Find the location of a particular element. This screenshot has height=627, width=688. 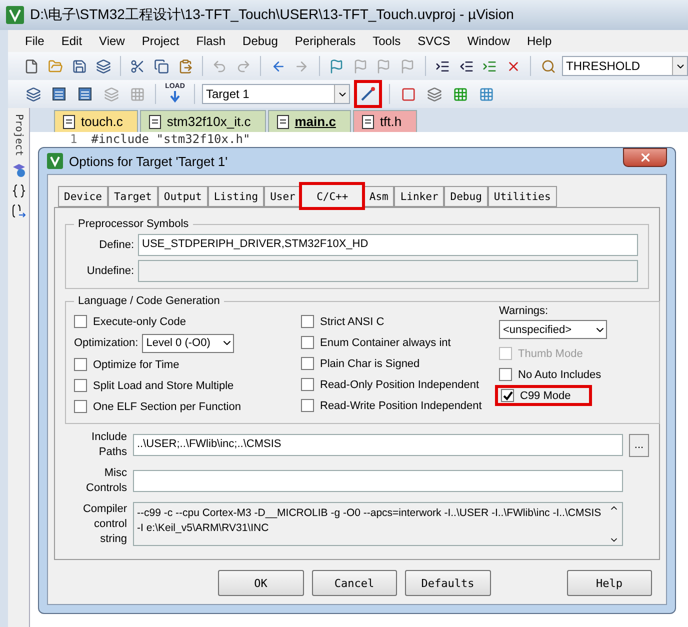

group-title: Preprocessor Symbols is located at coordinates (133, 224).